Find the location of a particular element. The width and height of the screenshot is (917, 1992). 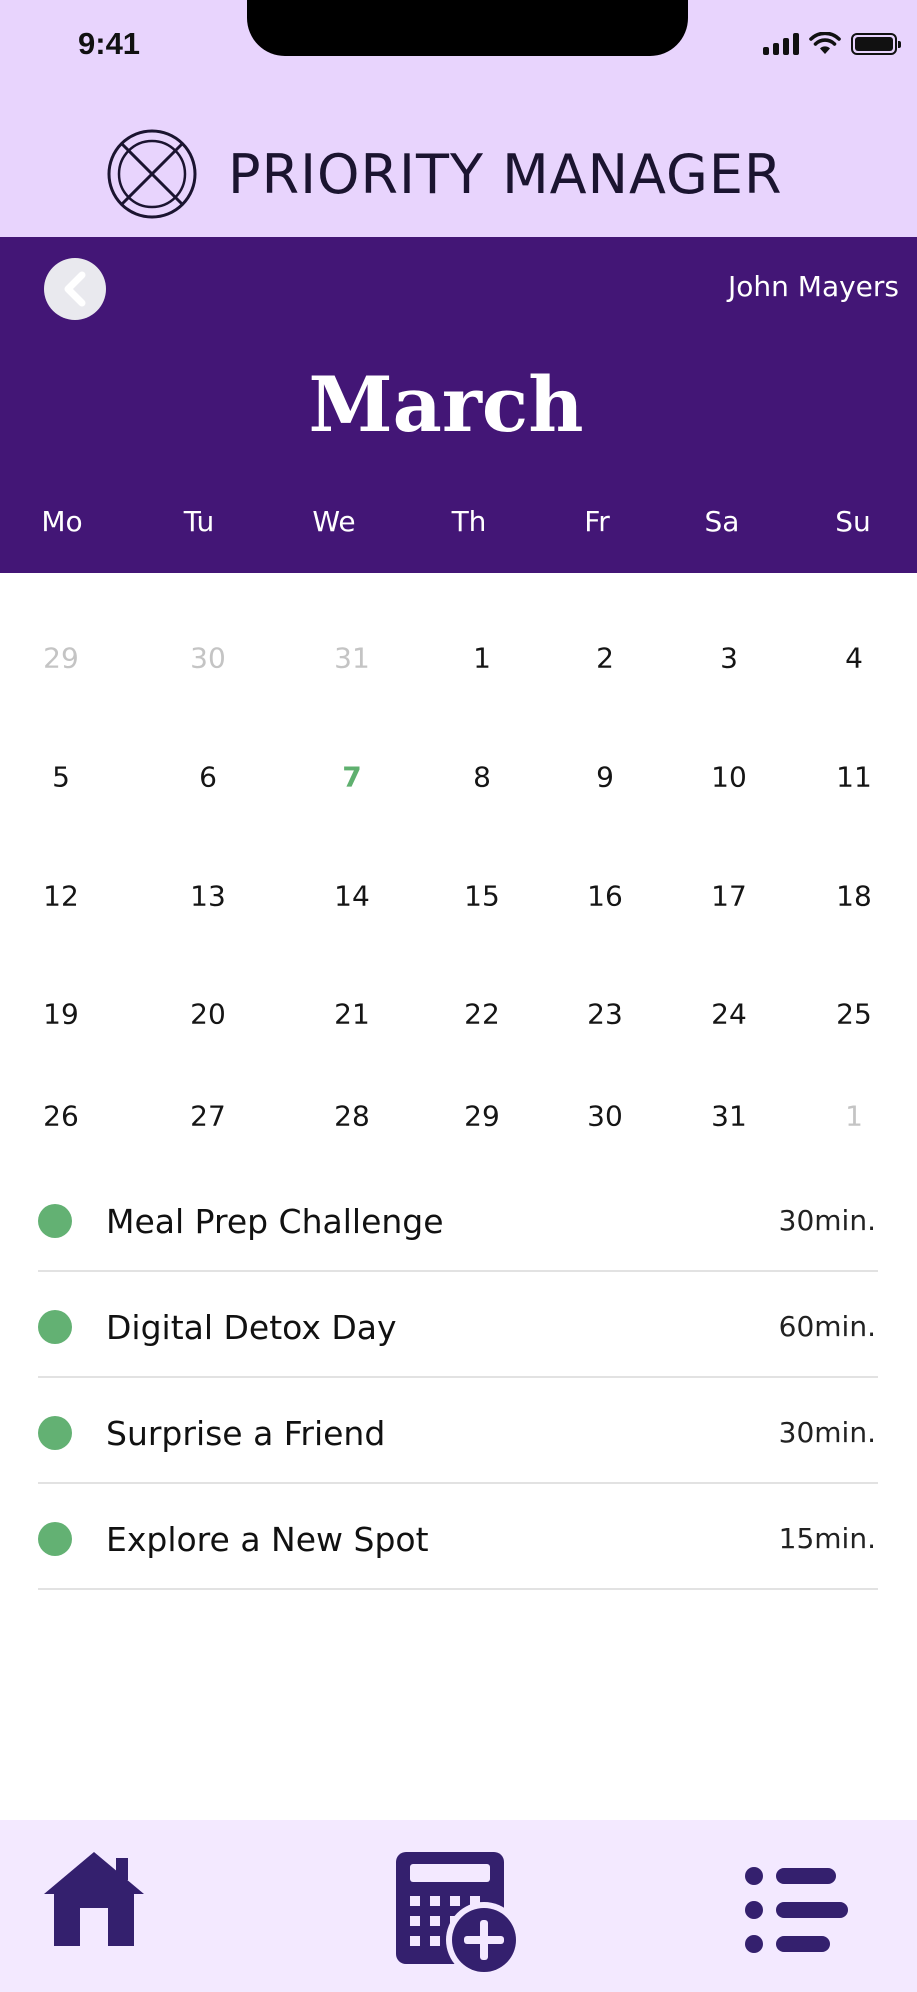

wifi-icon is located at coordinates (825, 43).